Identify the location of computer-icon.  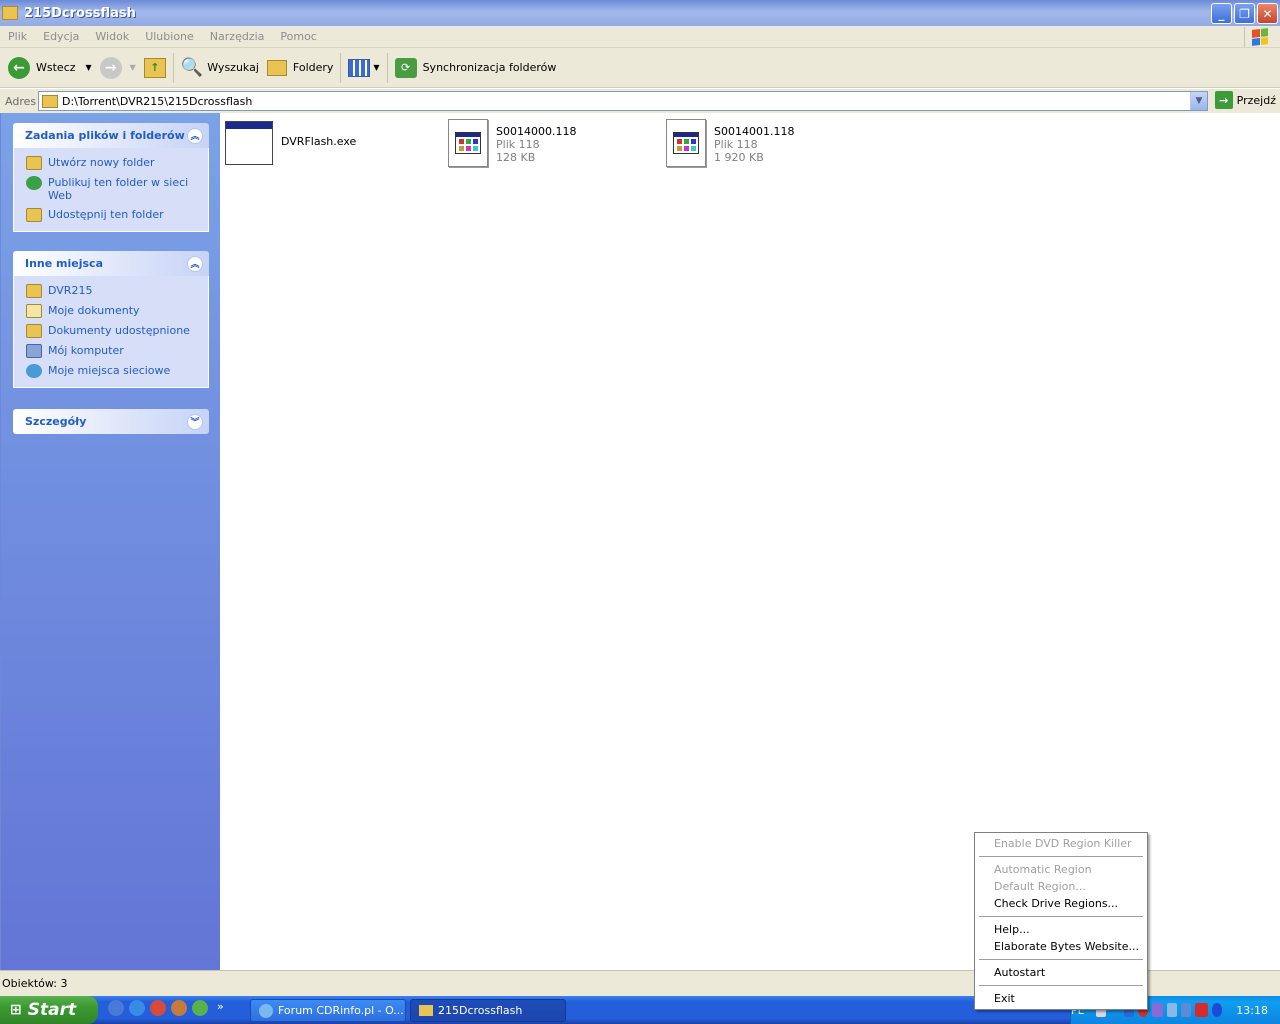
(34, 351).